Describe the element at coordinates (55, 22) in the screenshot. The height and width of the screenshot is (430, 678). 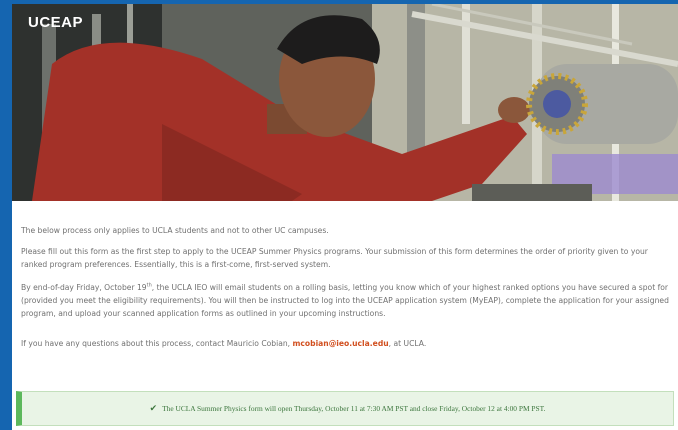
I see `brand-logo: UCEAP` at that location.